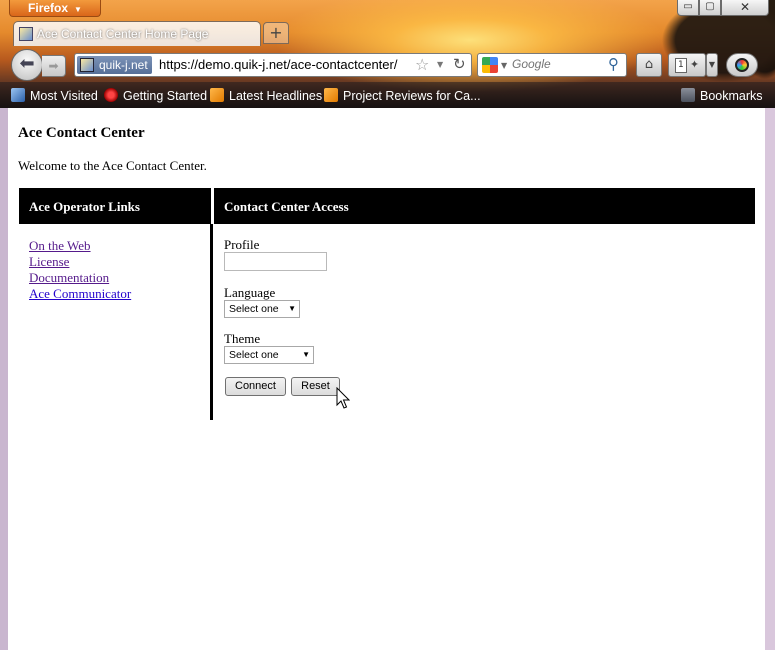 This screenshot has width=775, height=650. I want to click on profile-input, so click(275, 261).